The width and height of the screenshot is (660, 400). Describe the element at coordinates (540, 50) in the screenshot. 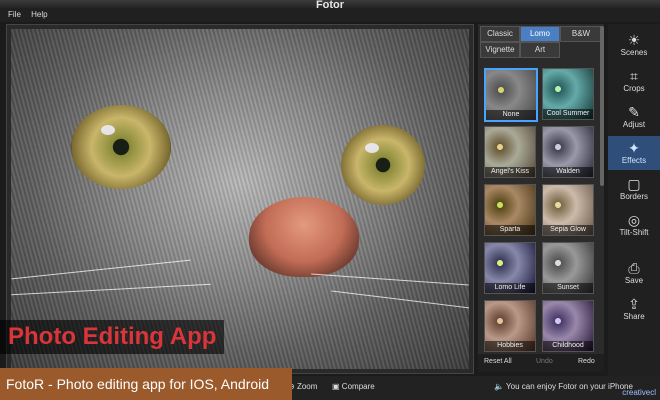

I see `tab-art: Art` at that location.